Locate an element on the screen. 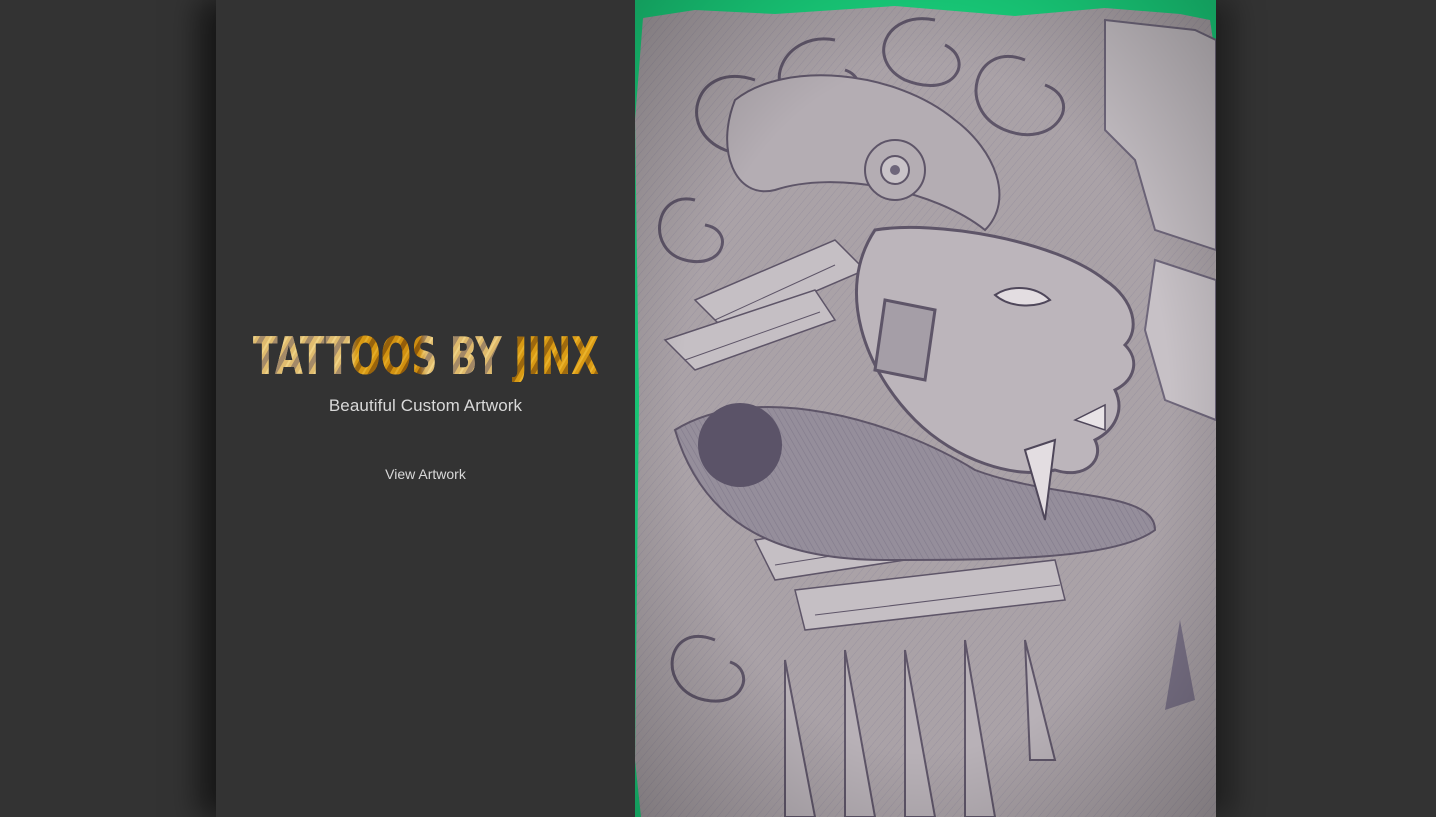 The image size is (1436, 817). tagline: Beautiful Custom Artwork is located at coordinates (425, 405).